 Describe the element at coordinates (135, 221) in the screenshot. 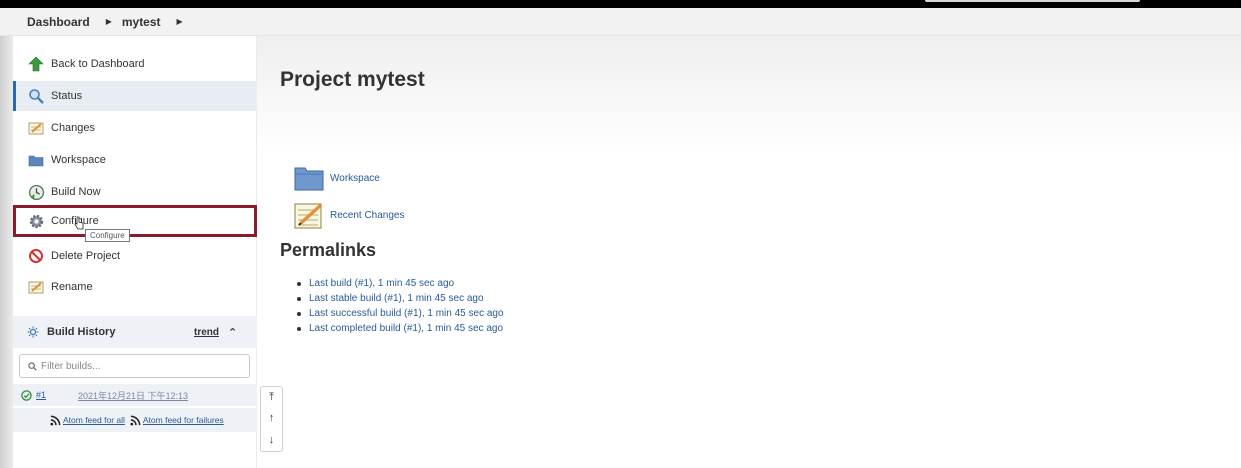

I see `sidebar-item-configure: Configure` at that location.